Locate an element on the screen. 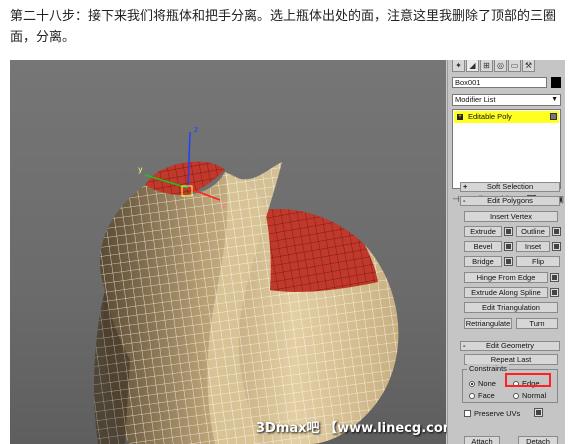 This screenshot has height=444, width=576. bridge-settings-icon is located at coordinates (508, 261).